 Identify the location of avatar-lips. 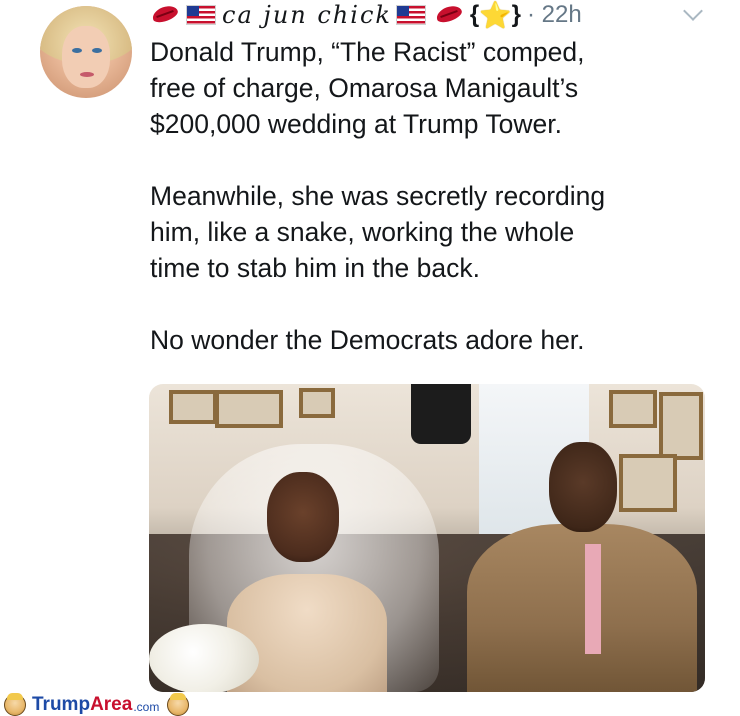
(87, 74).